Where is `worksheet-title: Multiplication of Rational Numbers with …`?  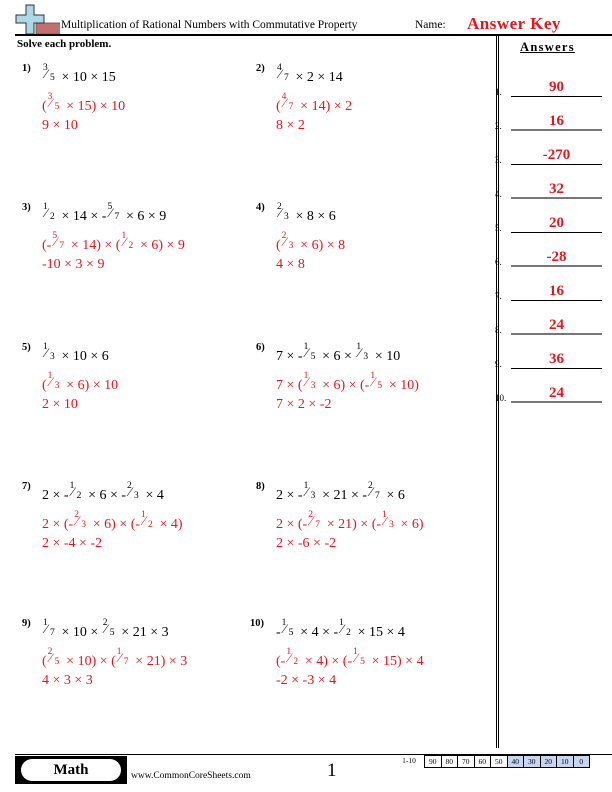 worksheet-title: Multiplication of Rational Numbers with … is located at coordinates (209, 25).